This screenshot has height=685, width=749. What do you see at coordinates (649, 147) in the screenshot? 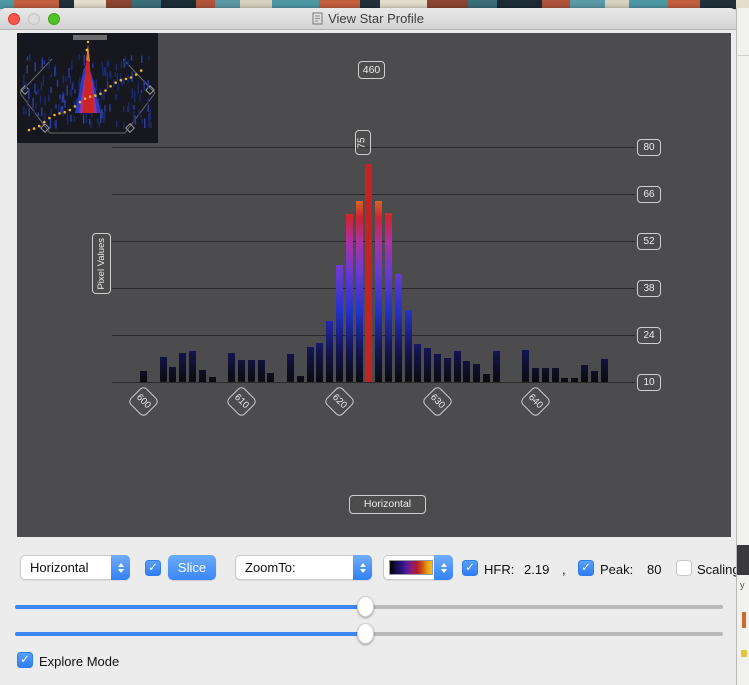
I see `y-tick-badge: 80` at bounding box center [649, 147].